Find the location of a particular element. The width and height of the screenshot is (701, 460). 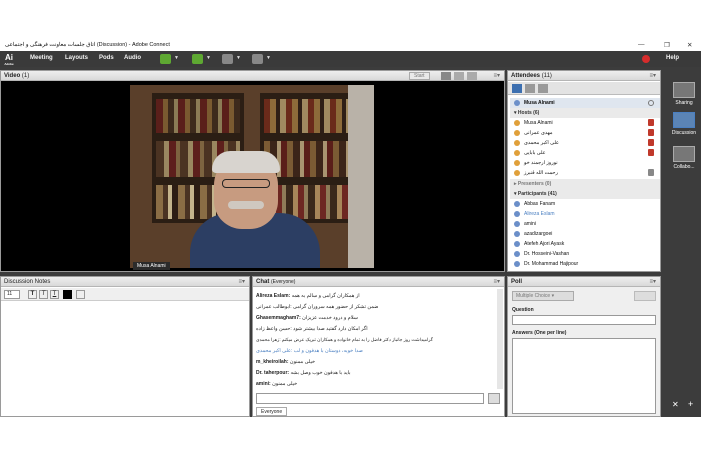

font-size-select: 11 is located at coordinates (12, 294).